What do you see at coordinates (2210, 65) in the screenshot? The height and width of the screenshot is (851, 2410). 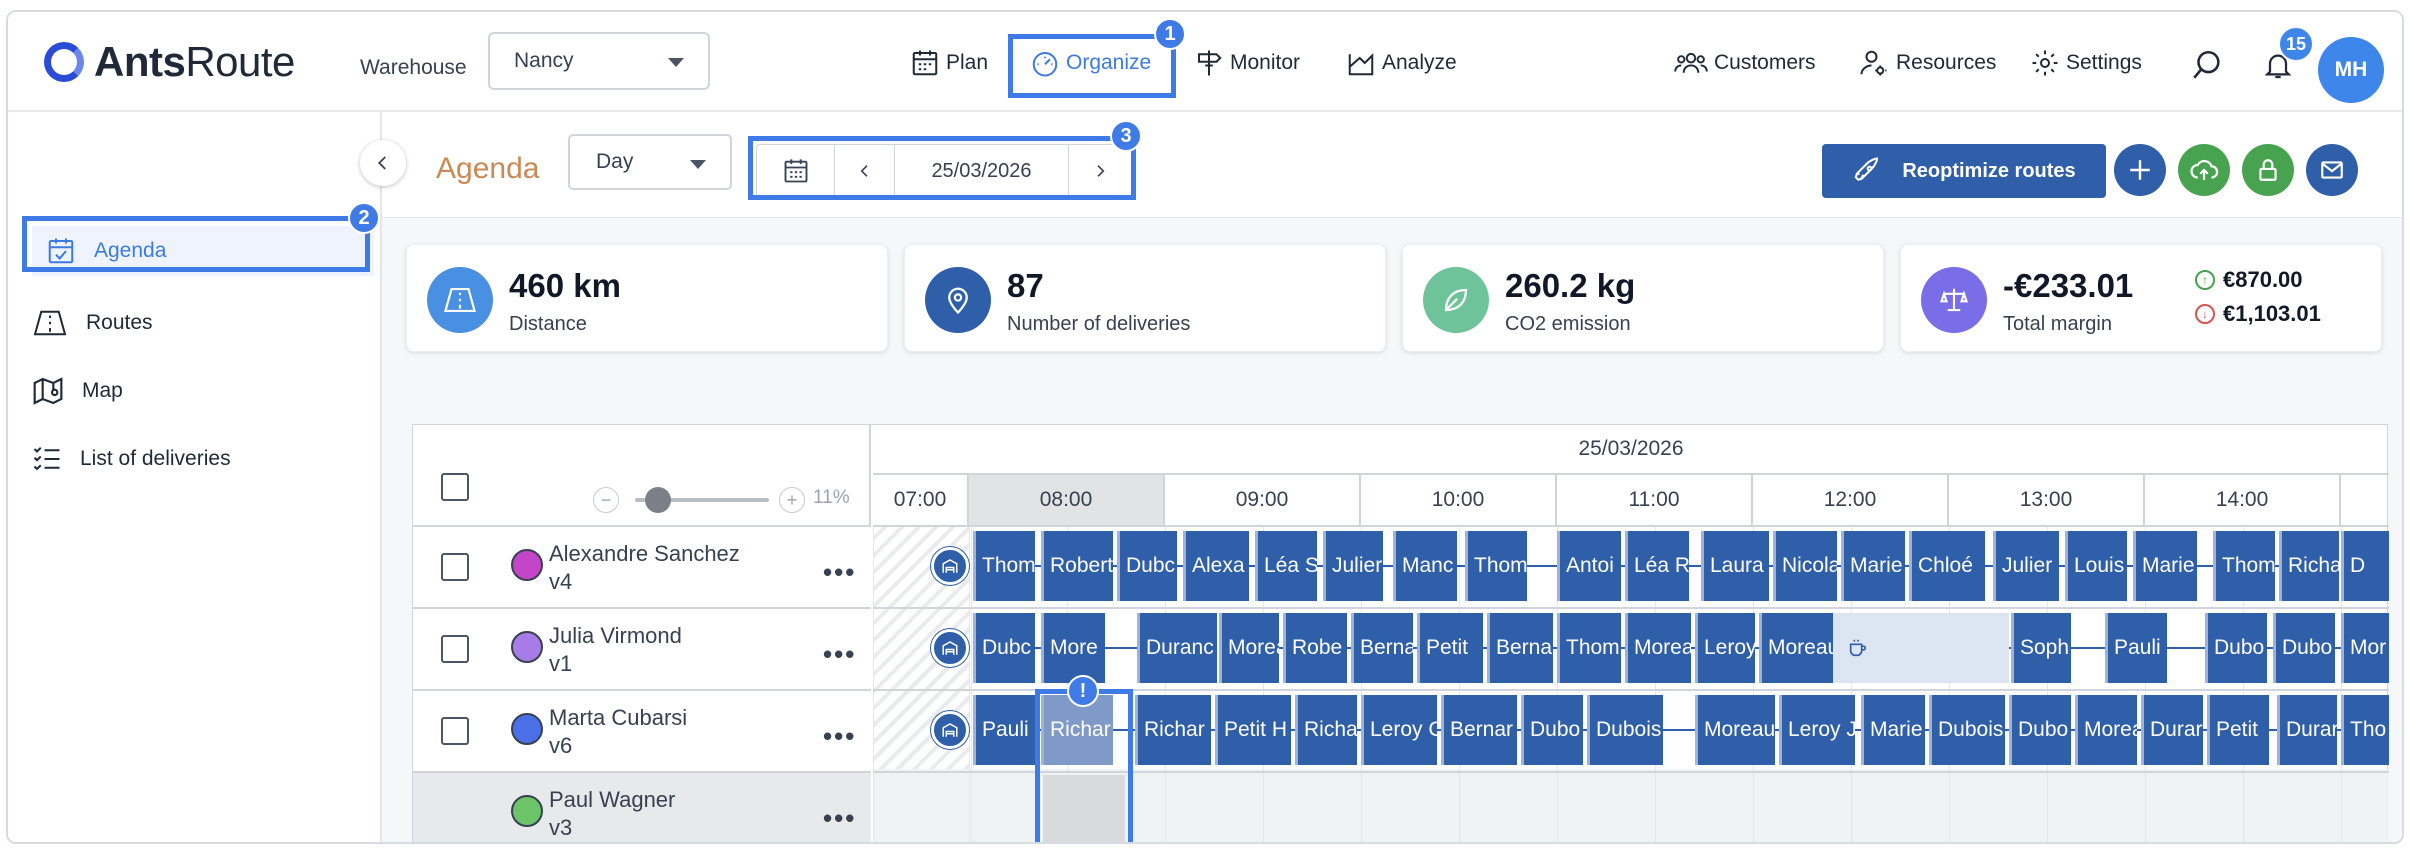 I see `search-button` at bounding box center [2210, 65].